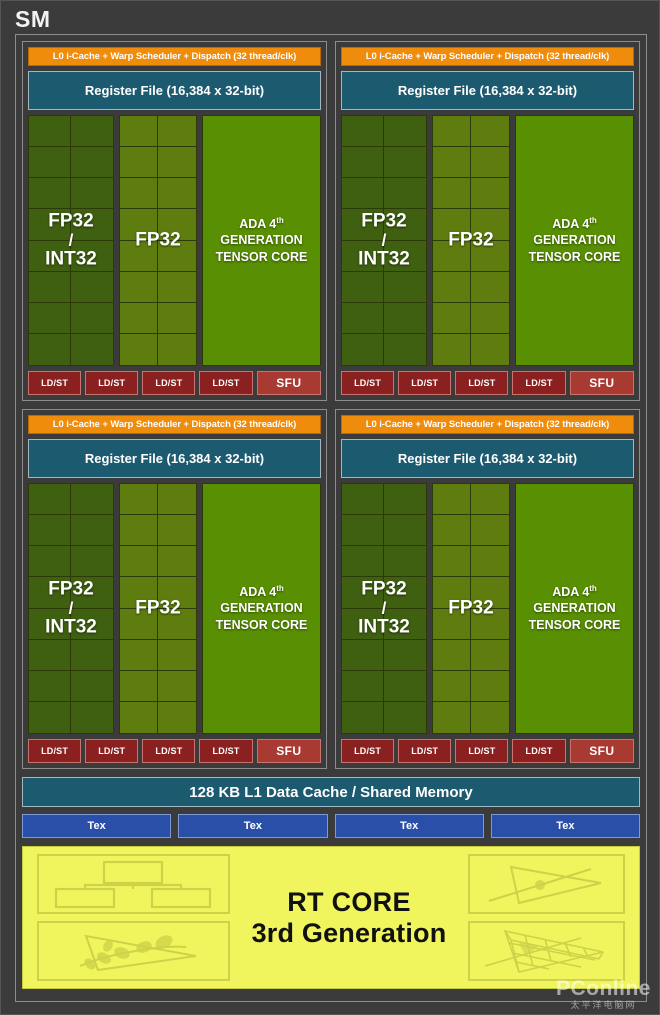 This screenshot has height=1015, width=660. I want to click on rt-core-title: RT CORE 3rd Generation, so click(349, 917).